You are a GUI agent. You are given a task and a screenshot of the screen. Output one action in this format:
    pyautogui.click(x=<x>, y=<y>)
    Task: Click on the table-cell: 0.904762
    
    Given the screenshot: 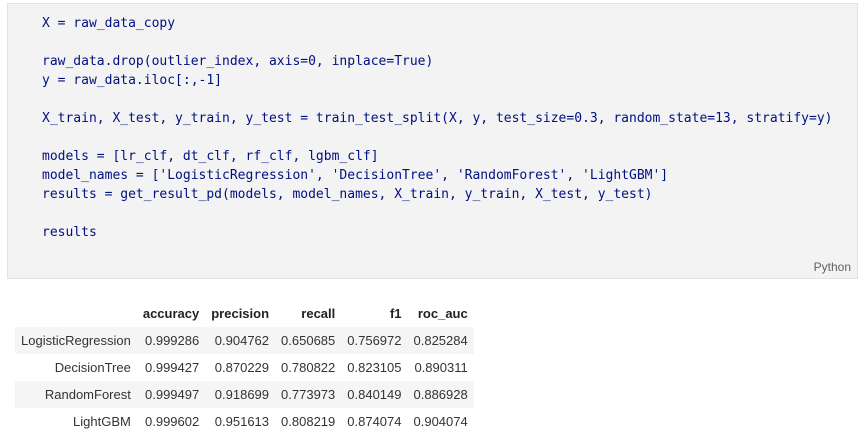 What is the action you would take?
    pyautogui.click(x=242, y=340)
    